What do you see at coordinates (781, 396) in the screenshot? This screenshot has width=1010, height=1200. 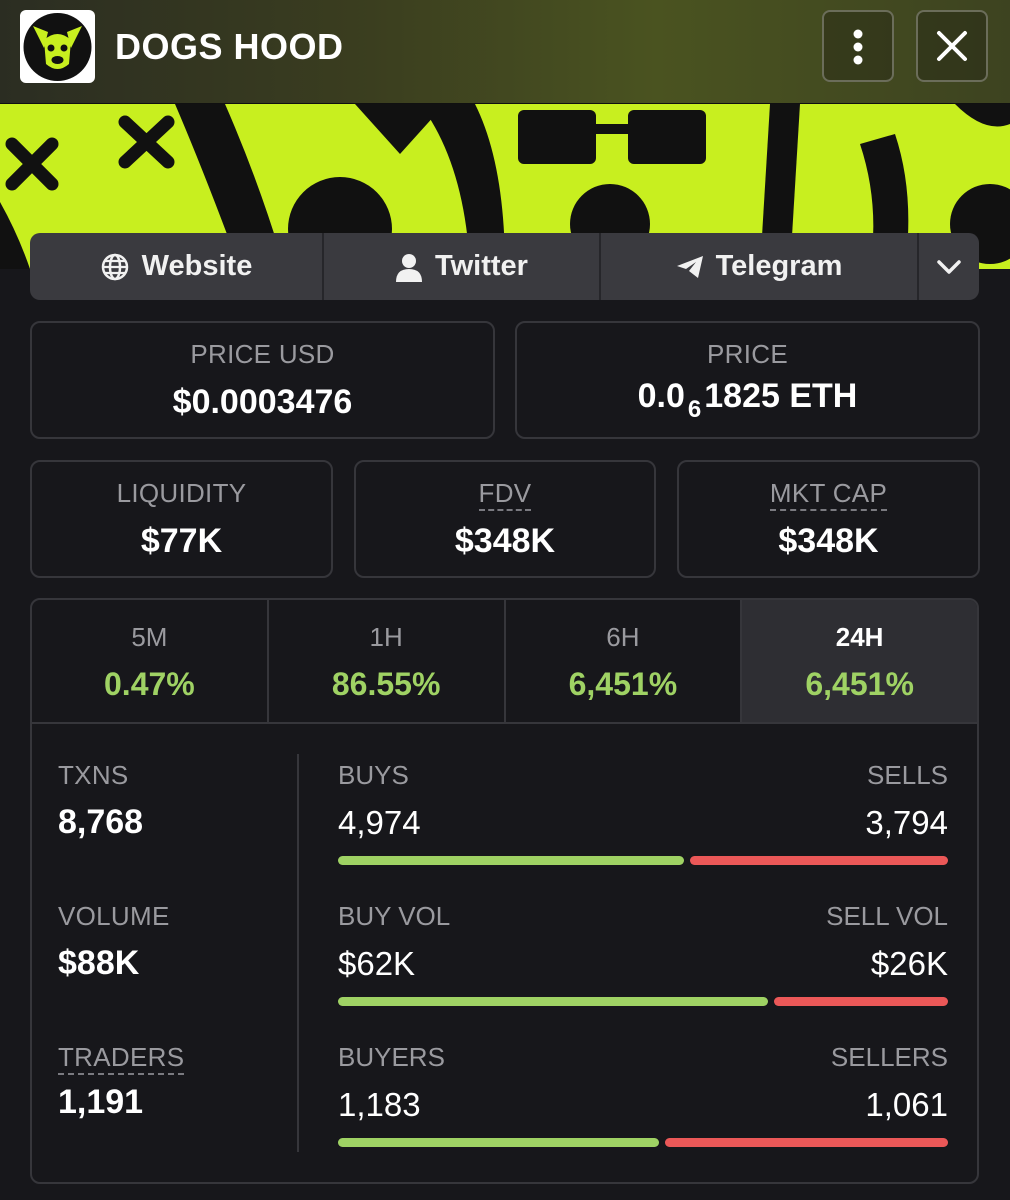 I see `price-eth-suffix: 1825 ETH` at bounding box center [781, 396].